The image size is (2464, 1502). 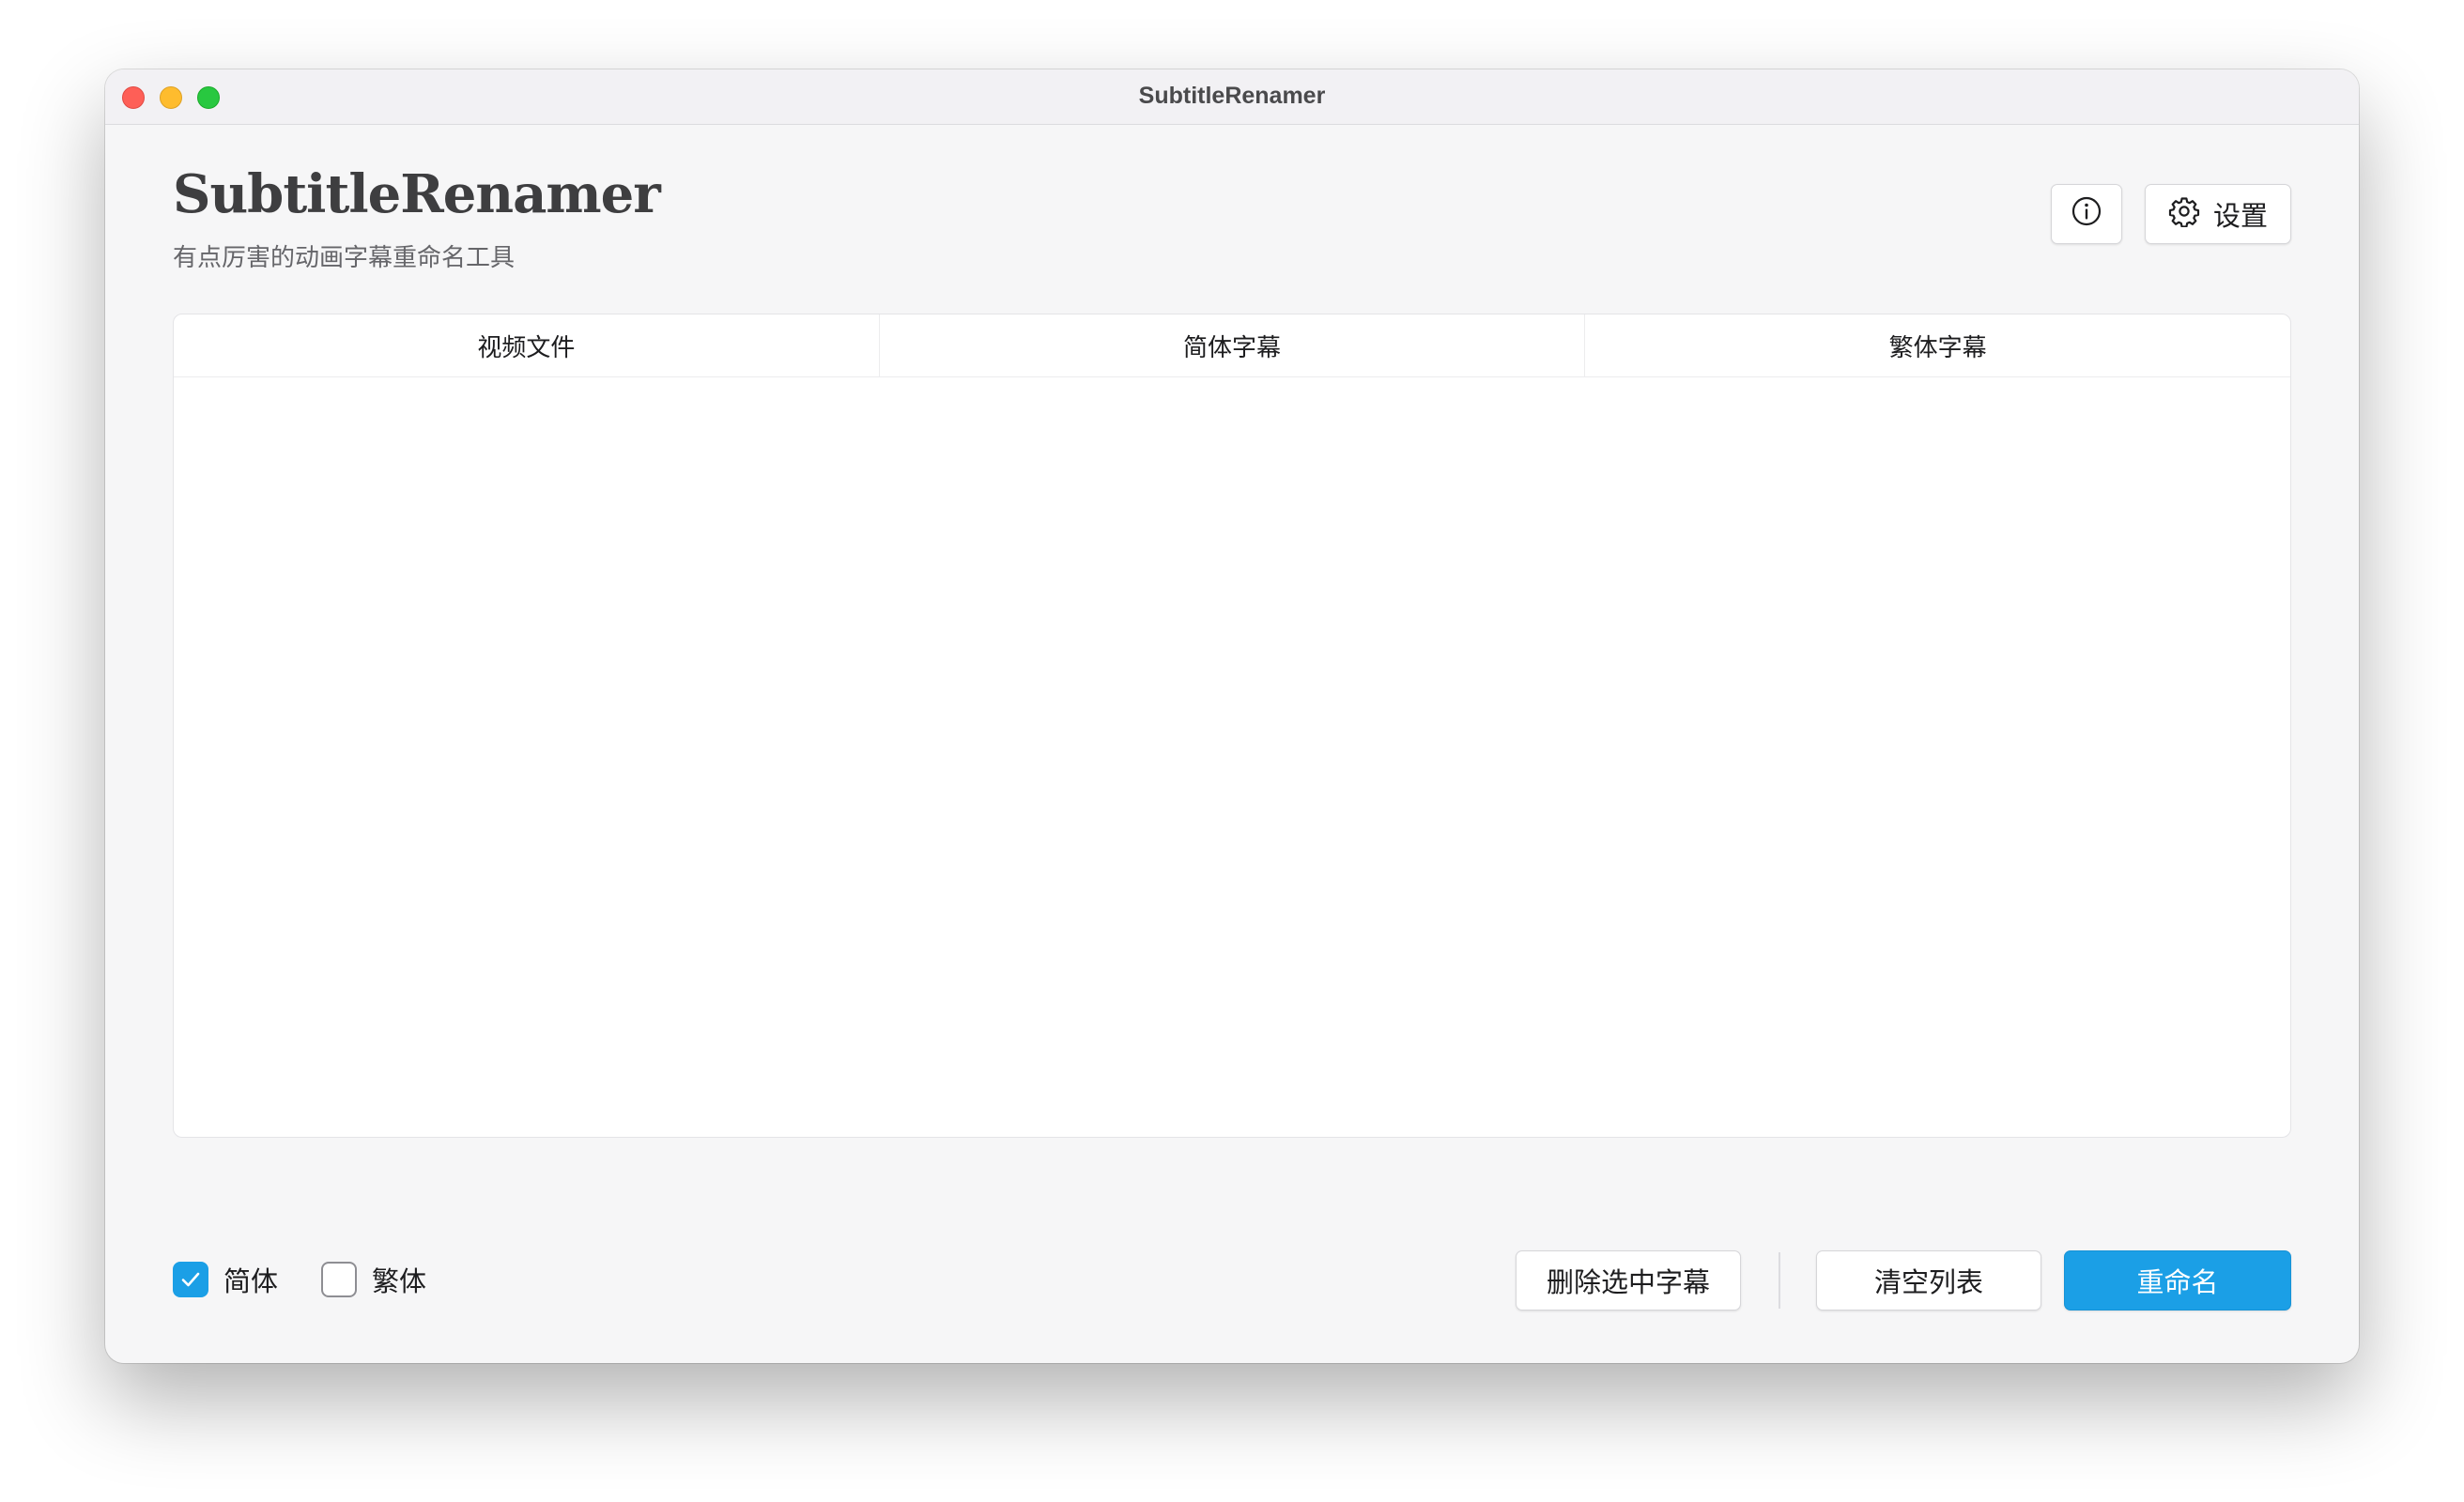 I want to click on gear-icon, so click(x=2184, y=215).